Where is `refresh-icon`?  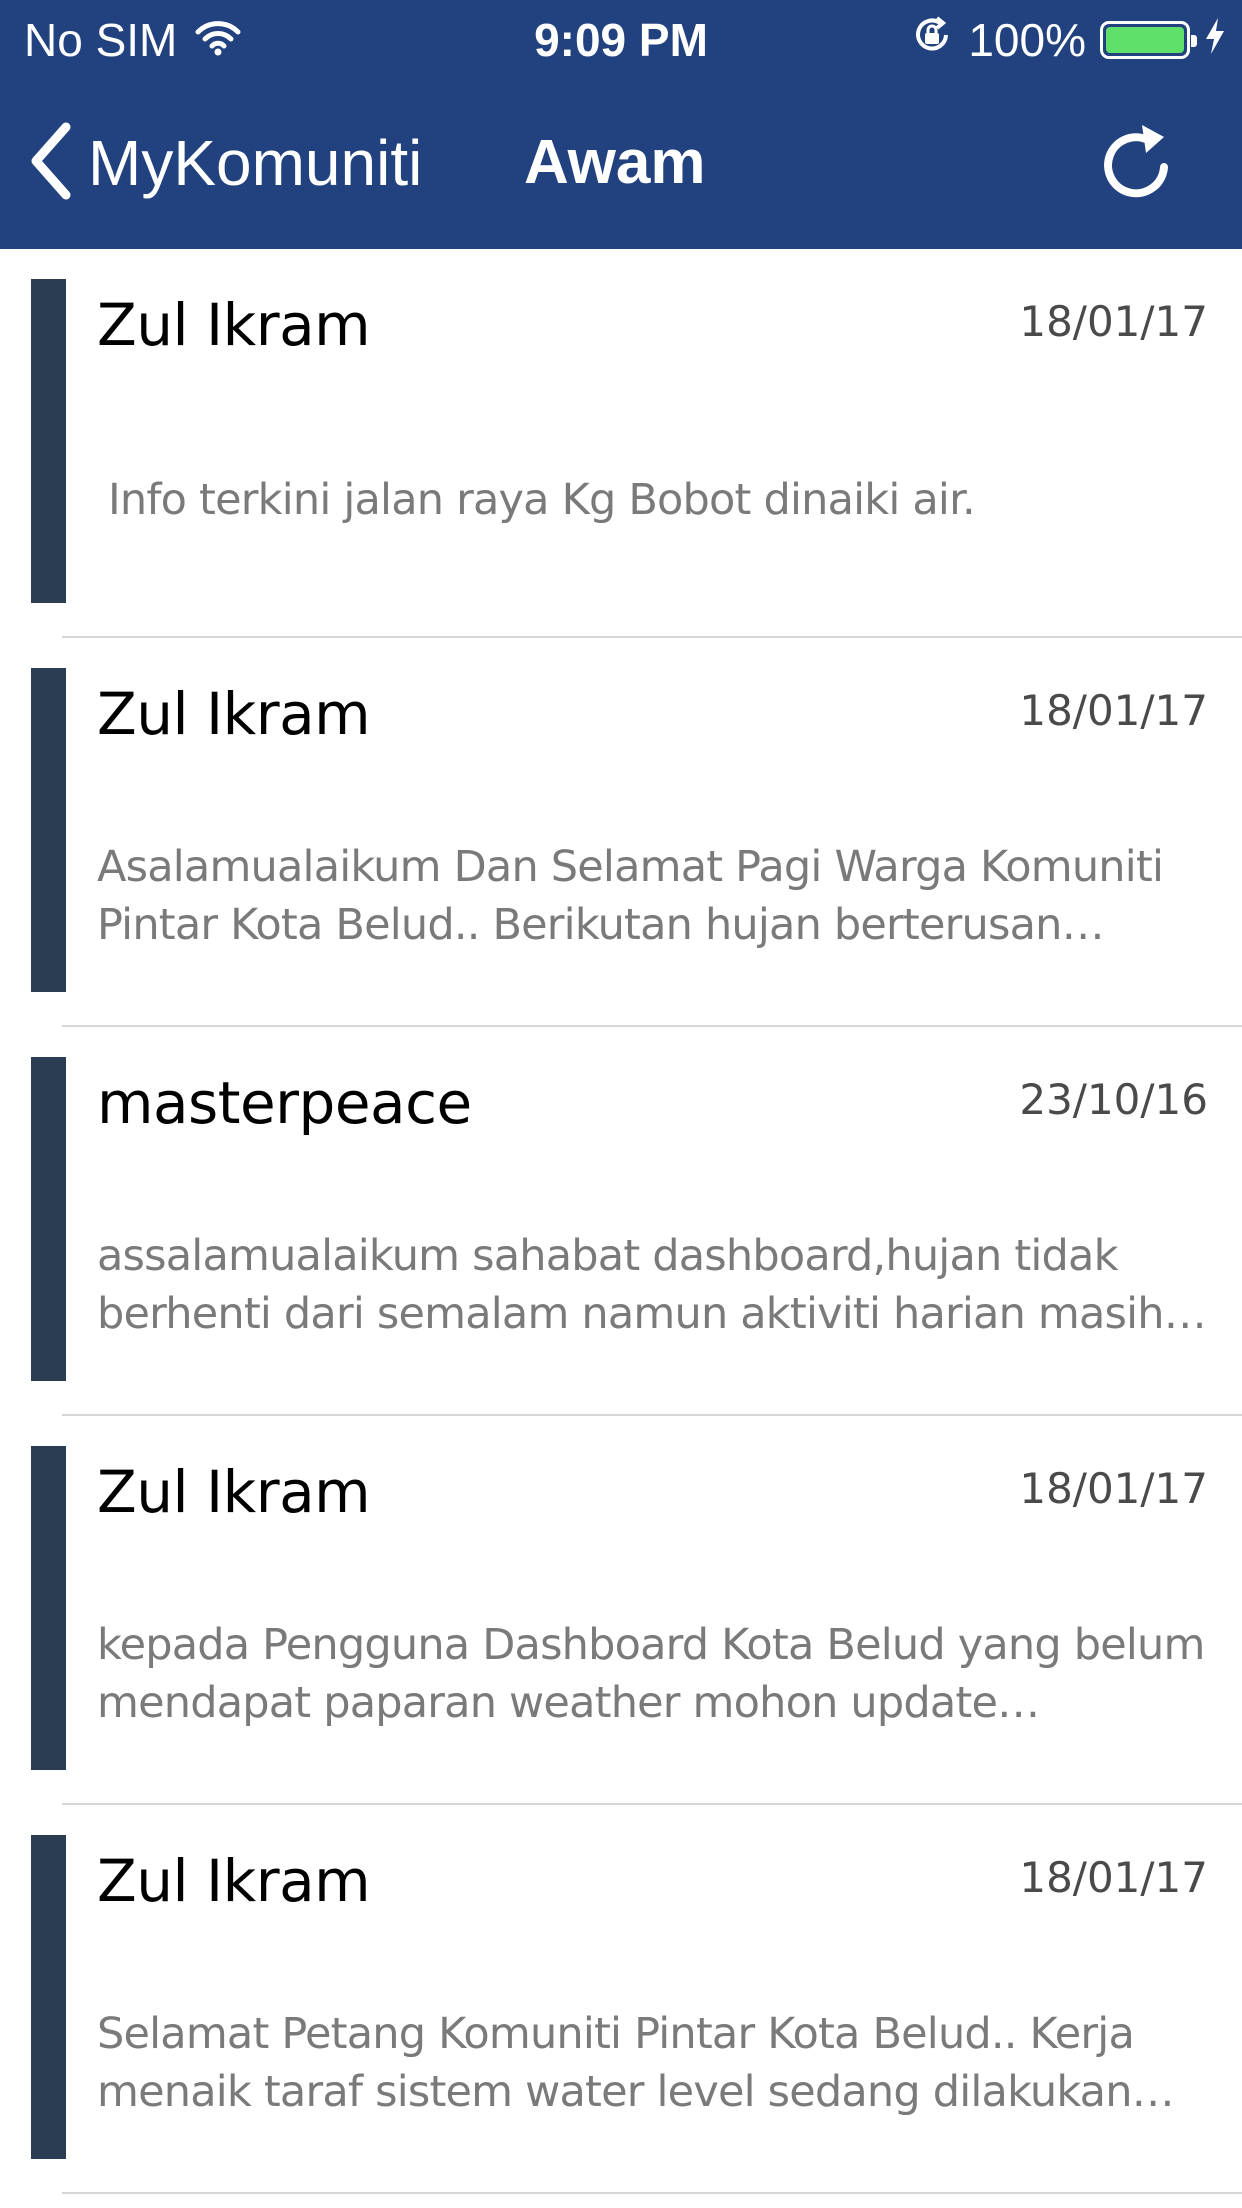
refresh-icon is located at coordinates (1138, 162).